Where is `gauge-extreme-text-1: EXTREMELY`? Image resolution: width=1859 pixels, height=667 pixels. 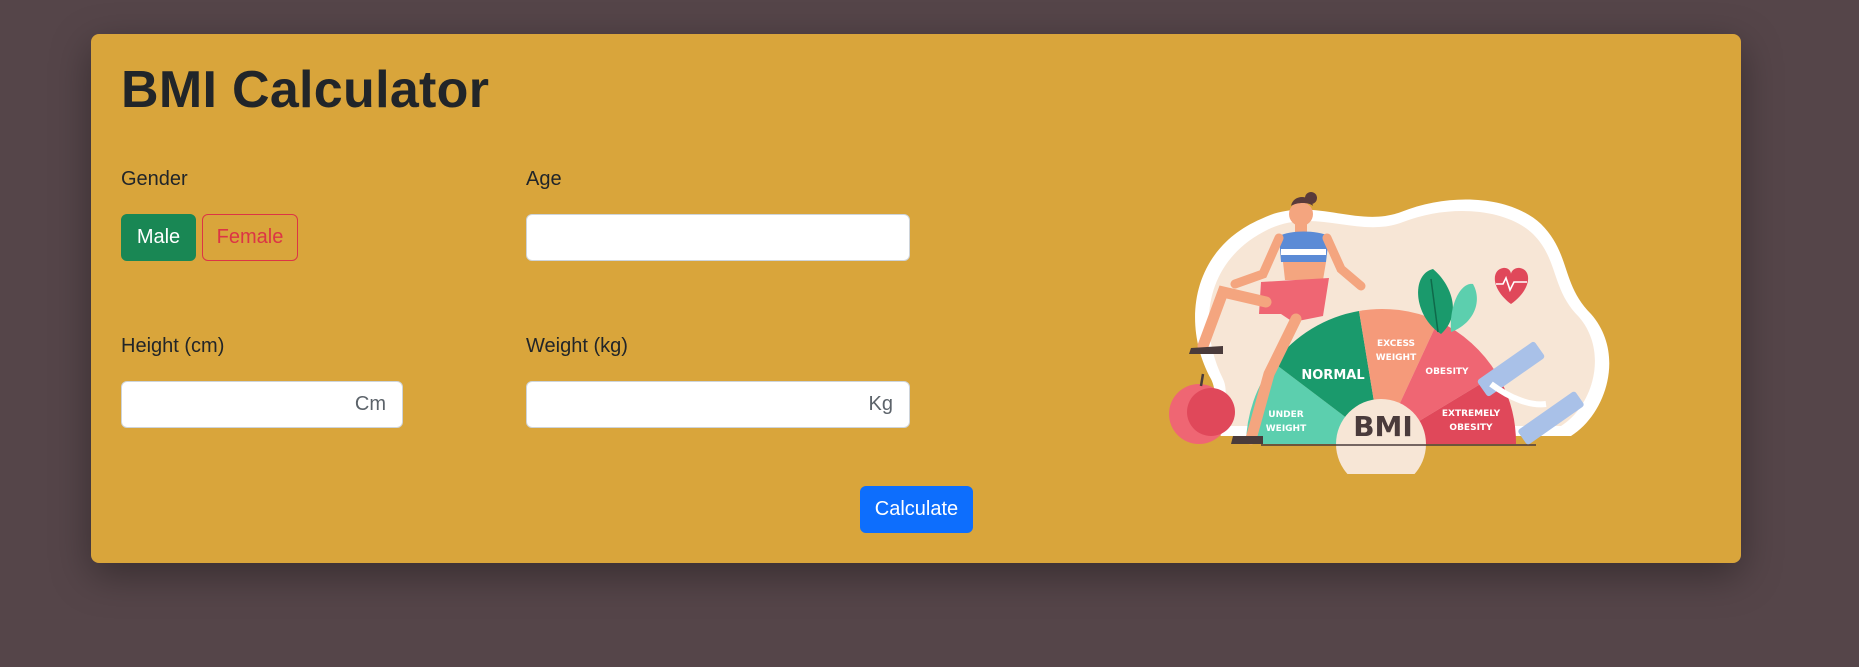 gauge-extreme-text-1: EXTREMELY is located at coordinates (1471, 414).